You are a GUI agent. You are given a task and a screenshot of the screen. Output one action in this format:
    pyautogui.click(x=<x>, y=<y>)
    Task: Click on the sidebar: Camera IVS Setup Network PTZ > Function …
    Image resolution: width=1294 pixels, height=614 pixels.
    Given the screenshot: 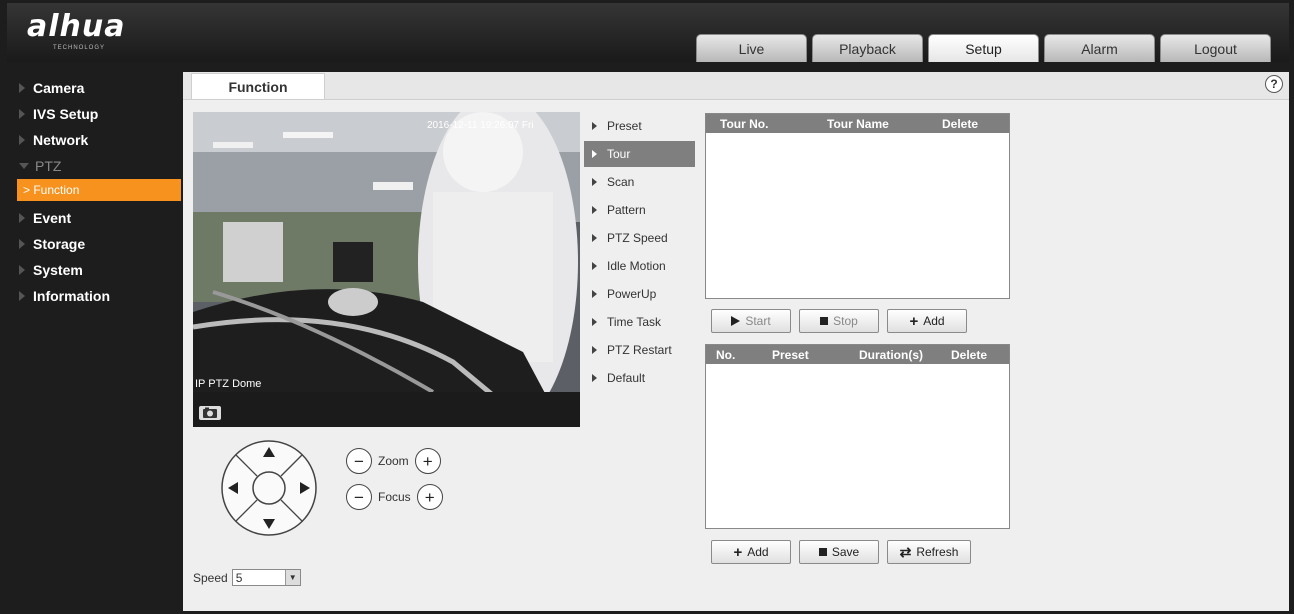 What is the action you would take?
    pyautogui.click(x=95, y=336)
    